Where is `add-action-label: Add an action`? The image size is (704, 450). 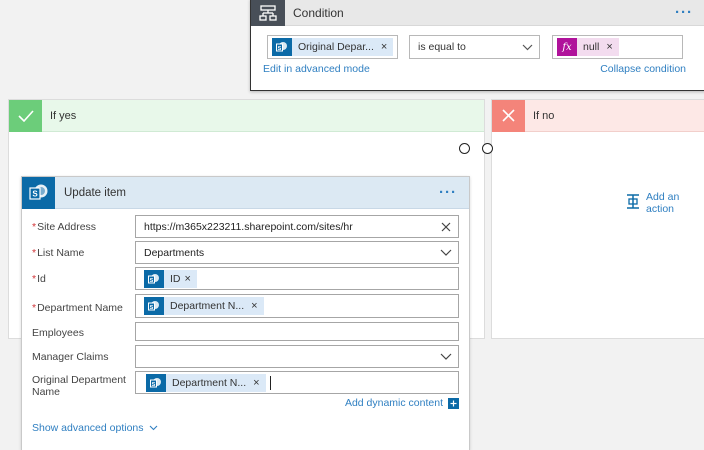 add-action-label: Add an action is located at coordinates (663, 203).